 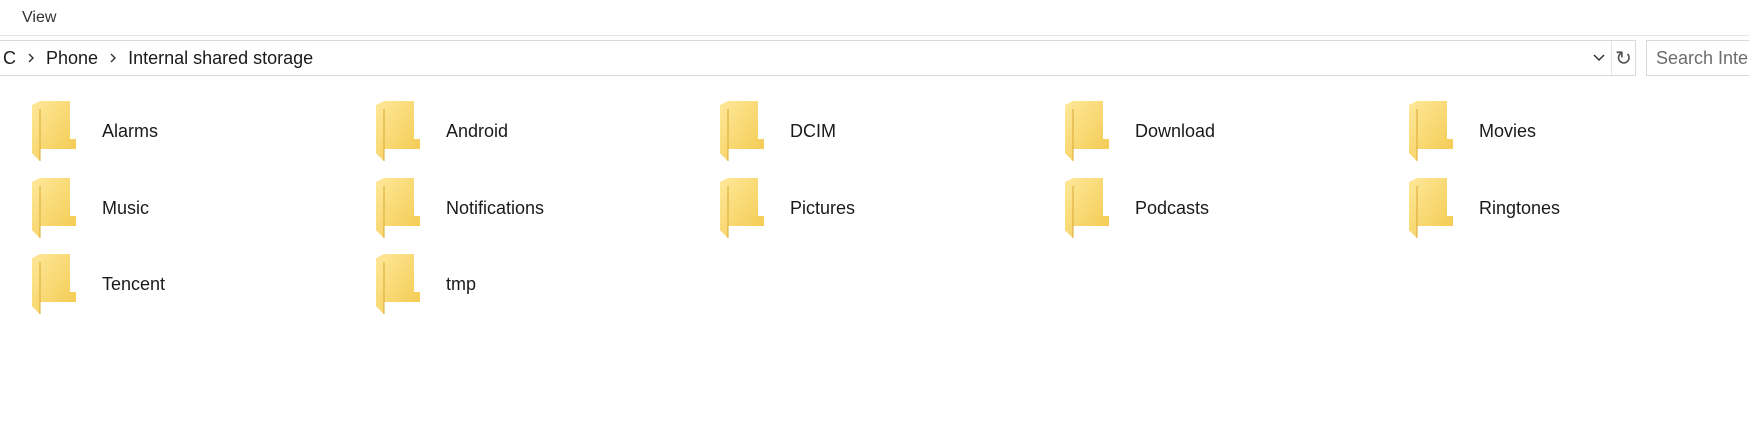 I want to click on folder-item-download: Download, so click(x=1213, y=128).